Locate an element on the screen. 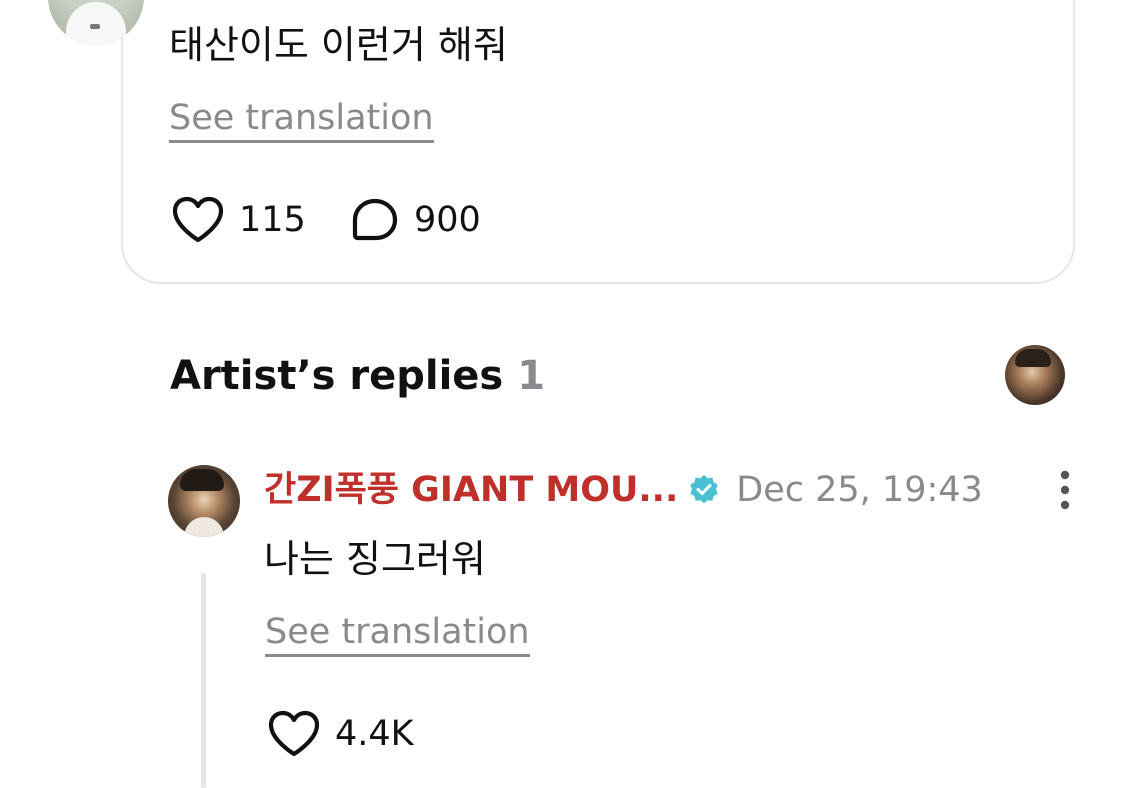 Image resolution: width=1125 pixels, height=788 pixels. verified-check-icon is located at coordinates (704, 489).